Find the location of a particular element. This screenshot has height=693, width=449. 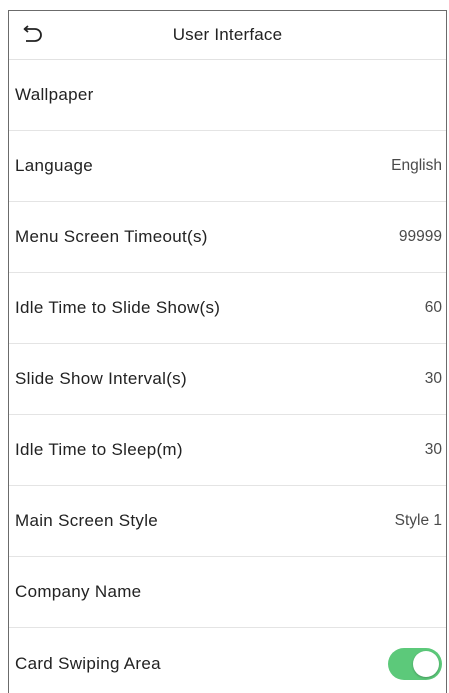

setting-label: Slide Show Interval(s) is located at coordinates (101, 378).